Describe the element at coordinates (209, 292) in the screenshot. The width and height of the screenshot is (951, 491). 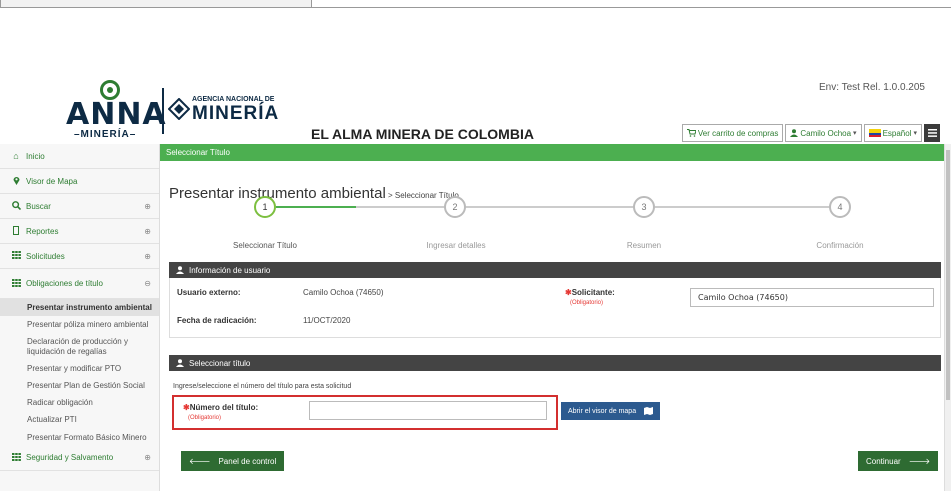
I see `external-user-label: Usuario externo:` at that location.